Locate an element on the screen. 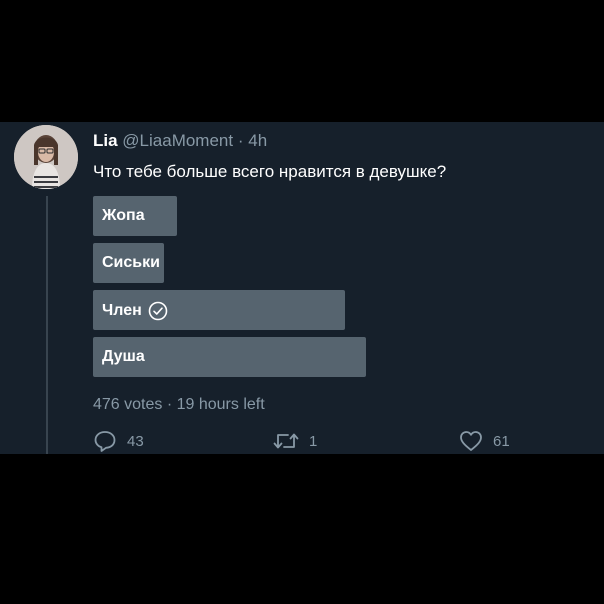  tweet-header: Lia @LiaaMoment · 4h is located at coordinates (180, 141).